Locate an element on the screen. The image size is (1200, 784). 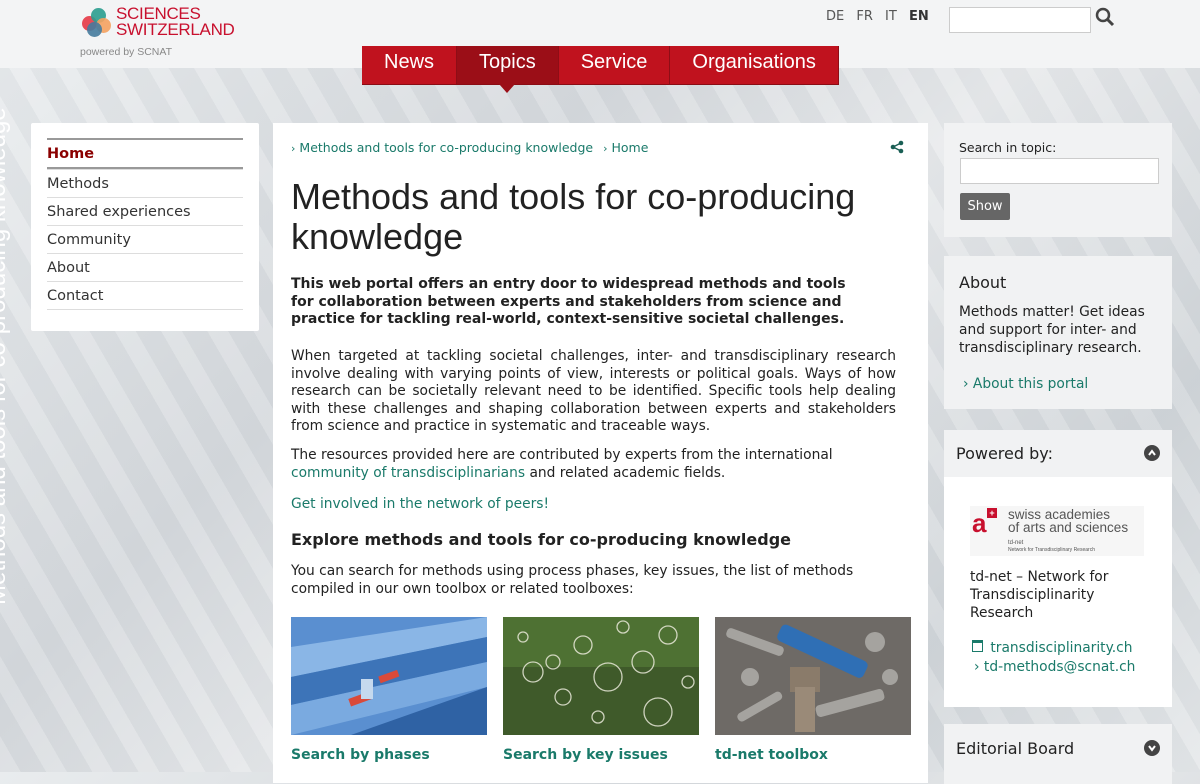
stairs-image is located at coordinates (389, 676).